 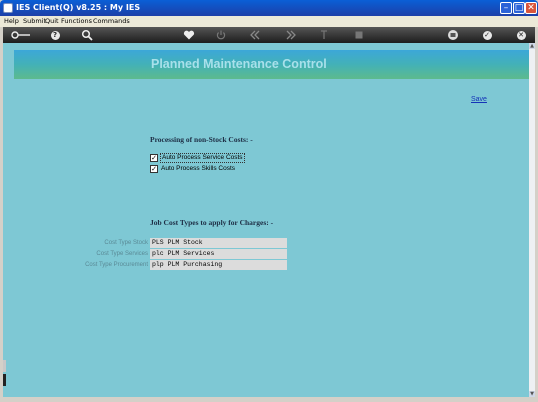 What do you see at coordinates (532, 220) in the screenshot?
I see `vertical-scrollbar: ▲ ▼` at bounding box center [532, 220].